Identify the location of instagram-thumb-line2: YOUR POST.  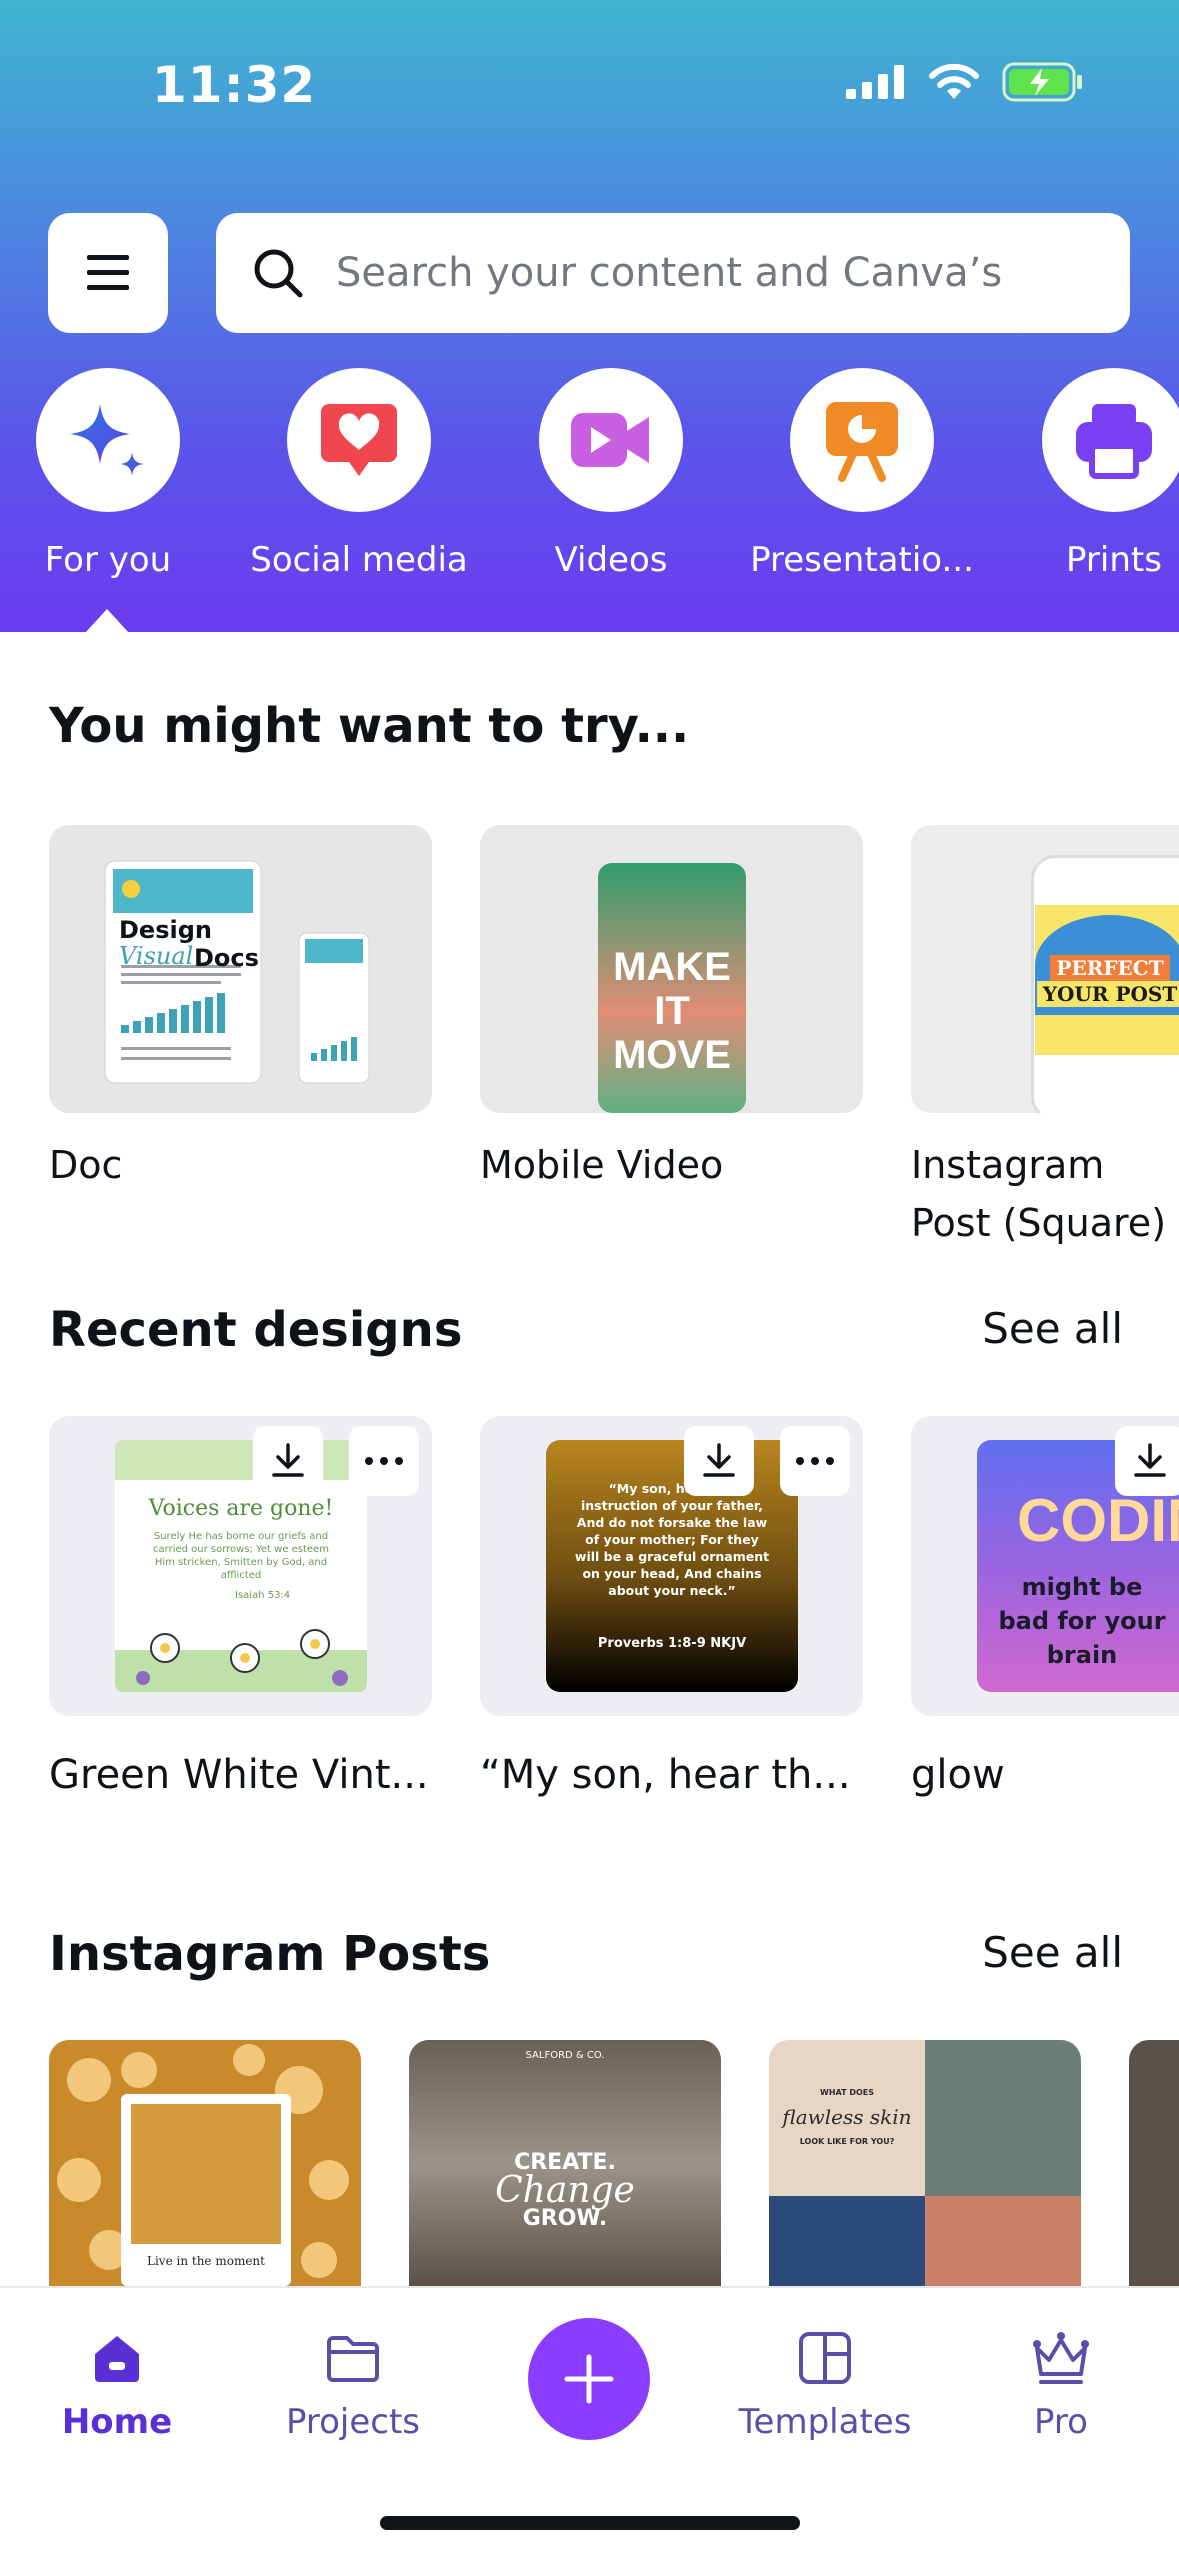
(1107, 994).